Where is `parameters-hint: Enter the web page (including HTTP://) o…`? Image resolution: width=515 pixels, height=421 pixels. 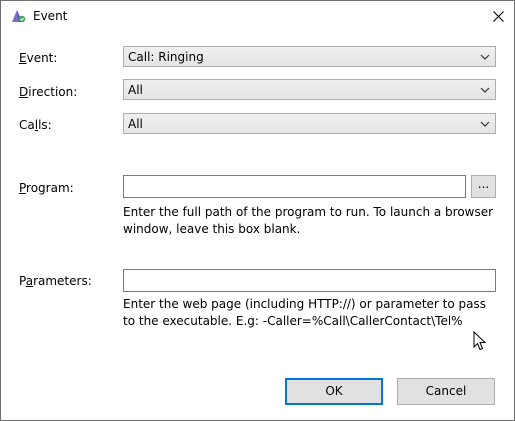
parameters-hint: Enter the web page (including HTTP://) o… is located at coordinates (305, 312).